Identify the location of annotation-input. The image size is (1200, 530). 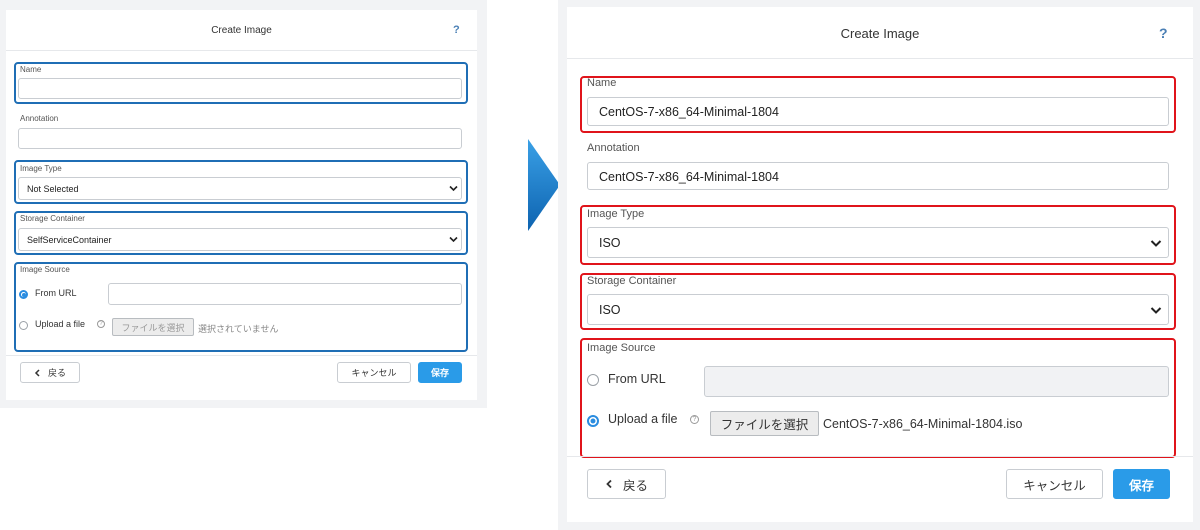
(240, 138).